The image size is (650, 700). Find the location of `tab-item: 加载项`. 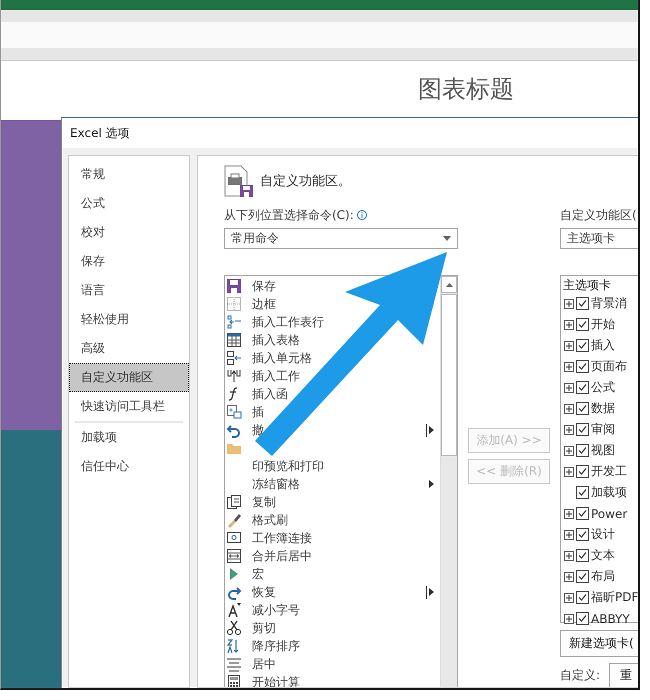

tab-item: 加载项 is located at coordinates (609, 492).